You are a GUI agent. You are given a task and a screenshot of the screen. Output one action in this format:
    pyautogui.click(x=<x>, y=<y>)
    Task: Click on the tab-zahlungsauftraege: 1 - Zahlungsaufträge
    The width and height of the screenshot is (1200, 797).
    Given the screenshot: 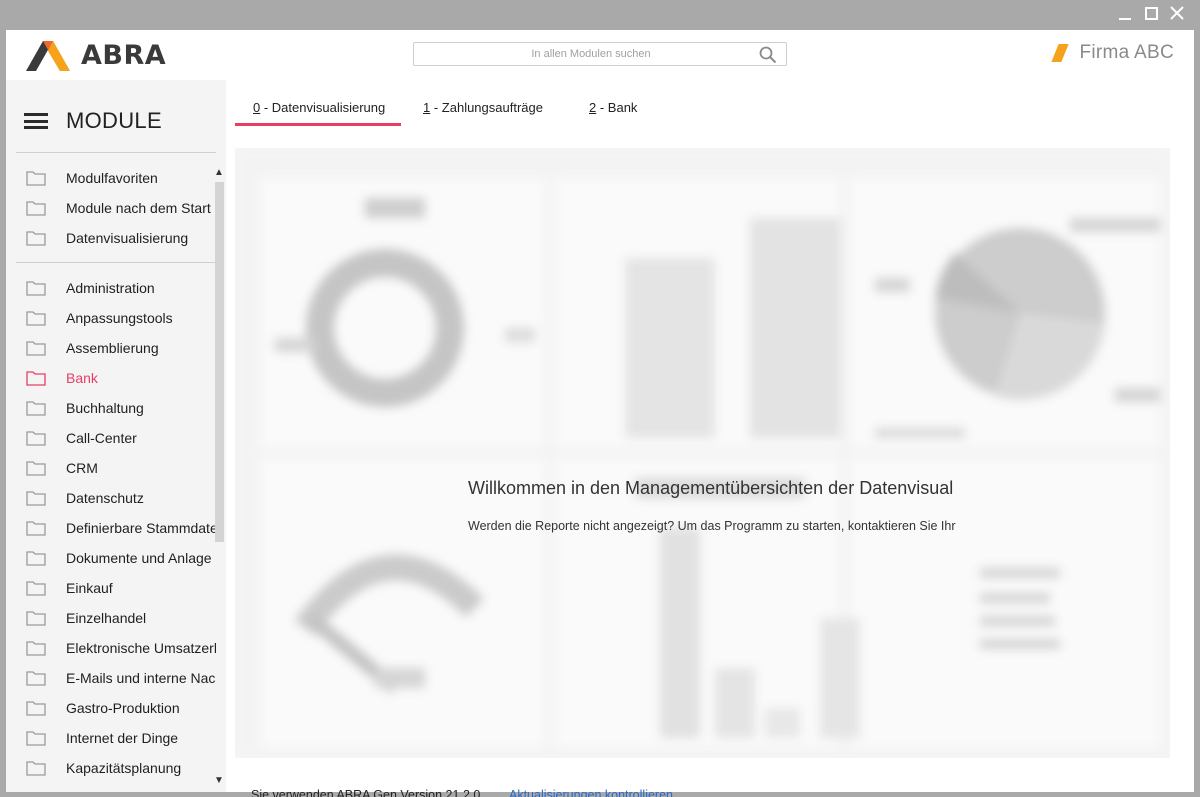 What is the action you would take?
    pyautogui.click(x=483, y=113)
    